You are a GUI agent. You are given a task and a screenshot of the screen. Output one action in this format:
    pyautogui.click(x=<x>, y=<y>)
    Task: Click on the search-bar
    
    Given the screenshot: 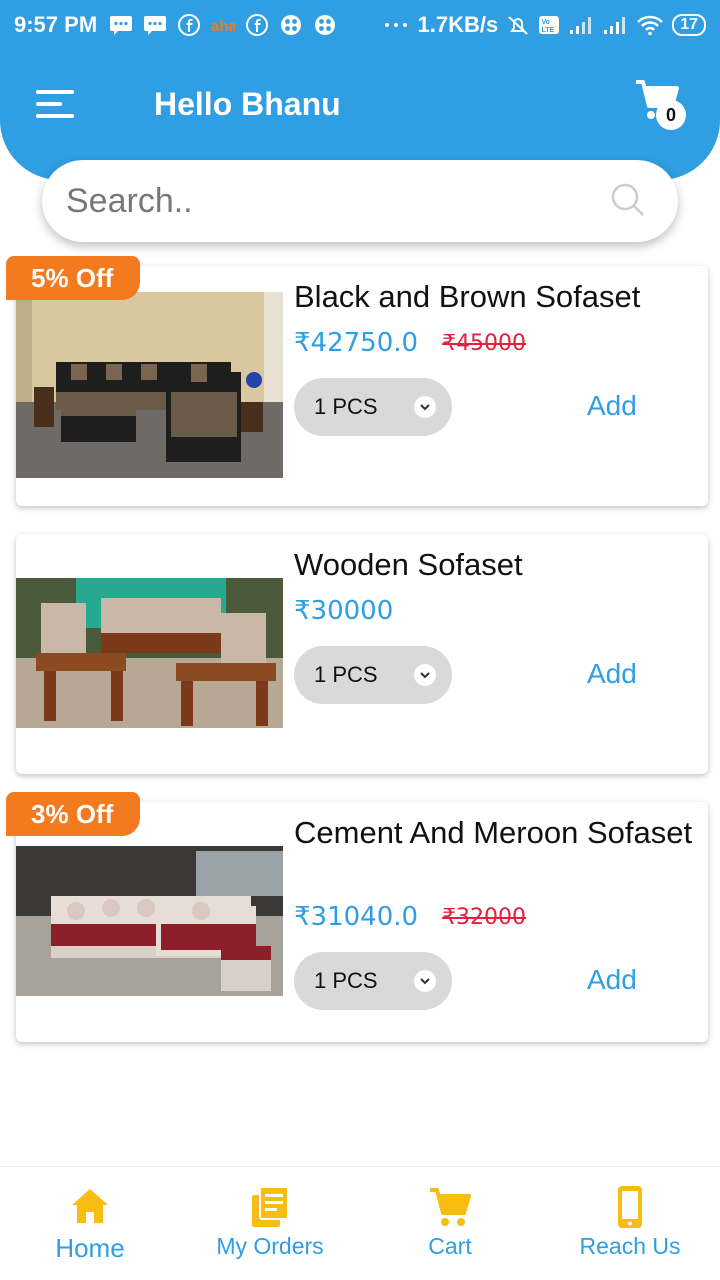 What is the action you would take?
    pyautogui.click(x=360, y=201)
    